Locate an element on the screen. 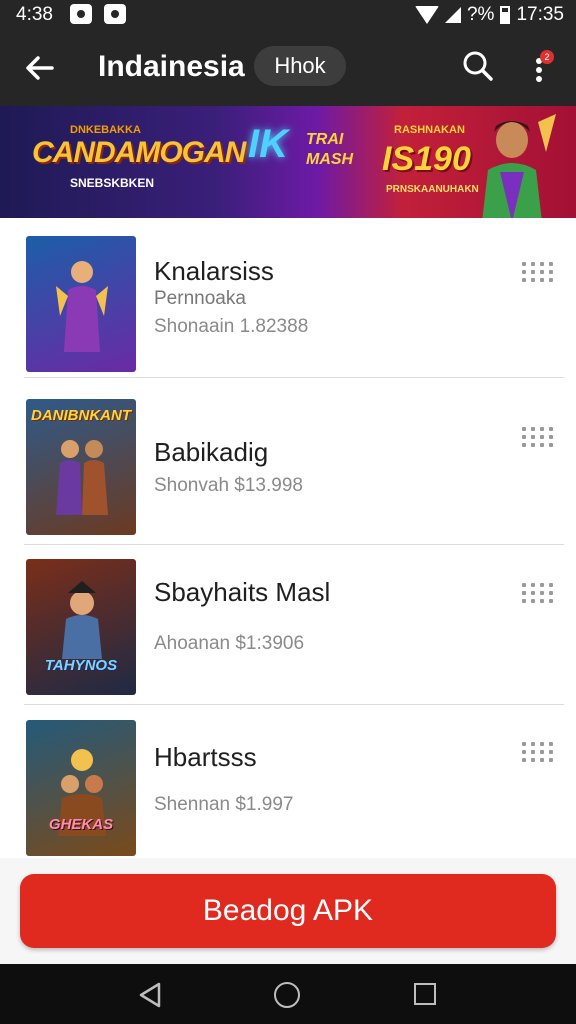 The height and width of the screenshot is (1024, 576). status-right: ?% 17:35 is located at coordinates (489, 15).